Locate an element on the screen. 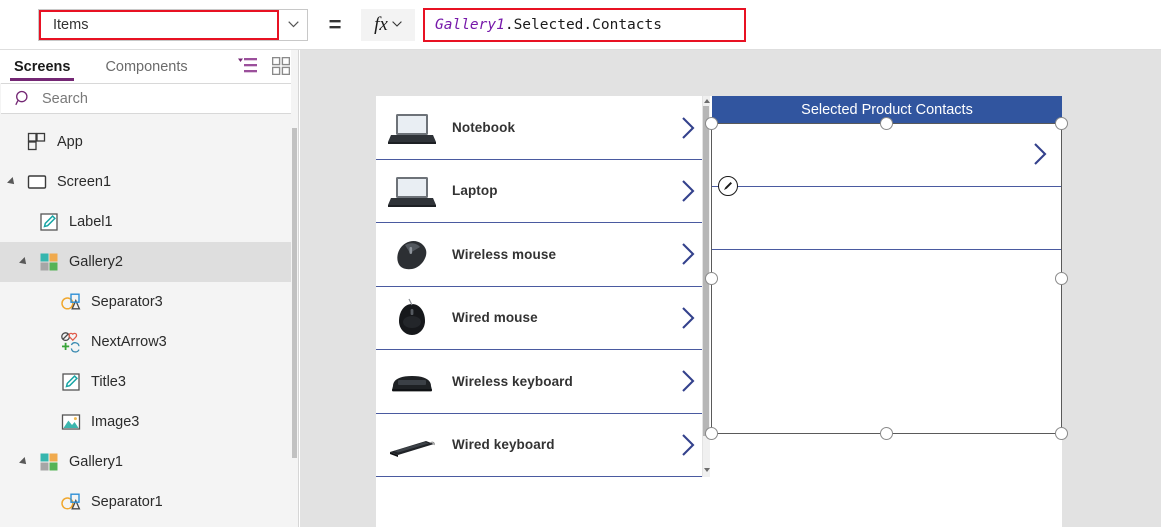  gallery1-item-title: Wired keyboard is located at coordinates (503, 445).